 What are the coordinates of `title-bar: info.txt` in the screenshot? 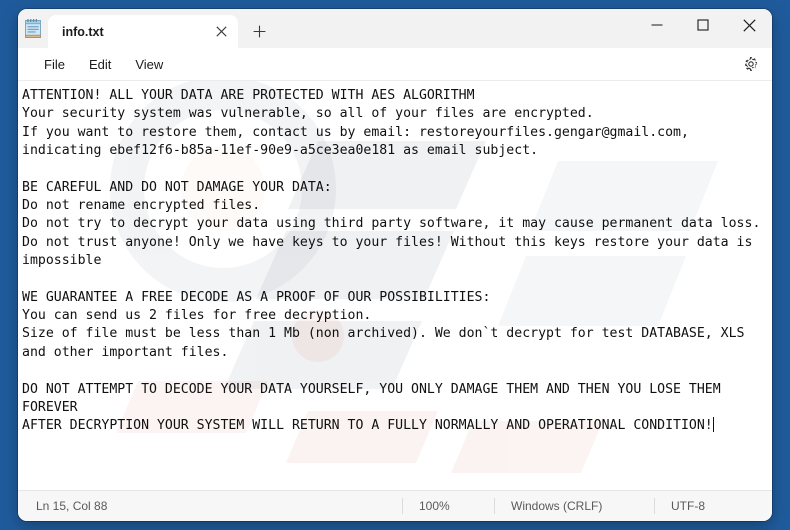 It's located at (395, 28).